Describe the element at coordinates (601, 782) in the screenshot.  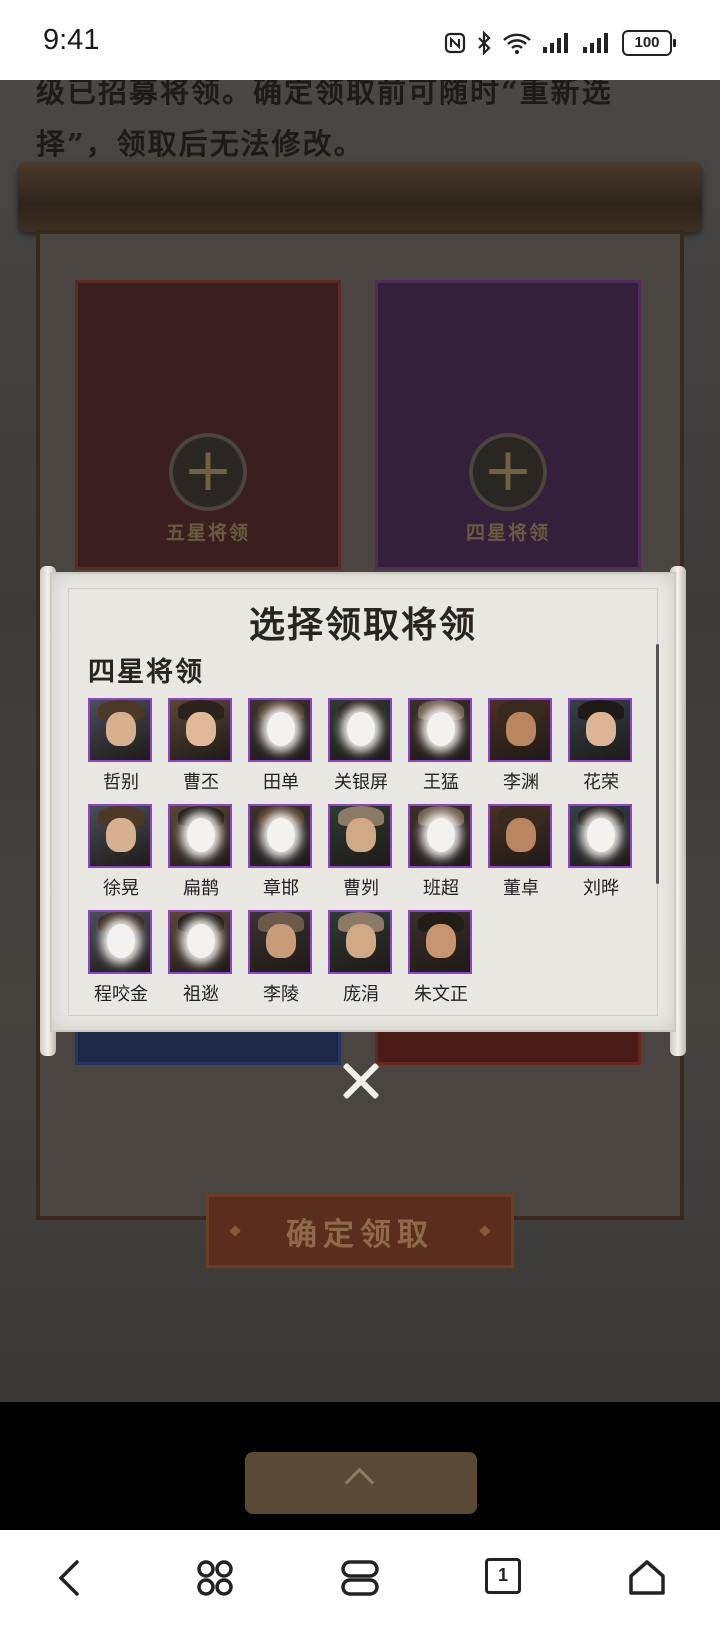
I see `hero-name: 花荣` at that location.